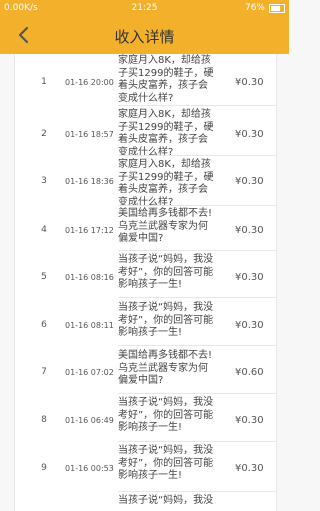 The width and height of the screenshot is (320, 511). What do you see at coordinates (254, 8) in the screenshot?
I see `battery-percent: 76%` at bounding box center [254, 8].